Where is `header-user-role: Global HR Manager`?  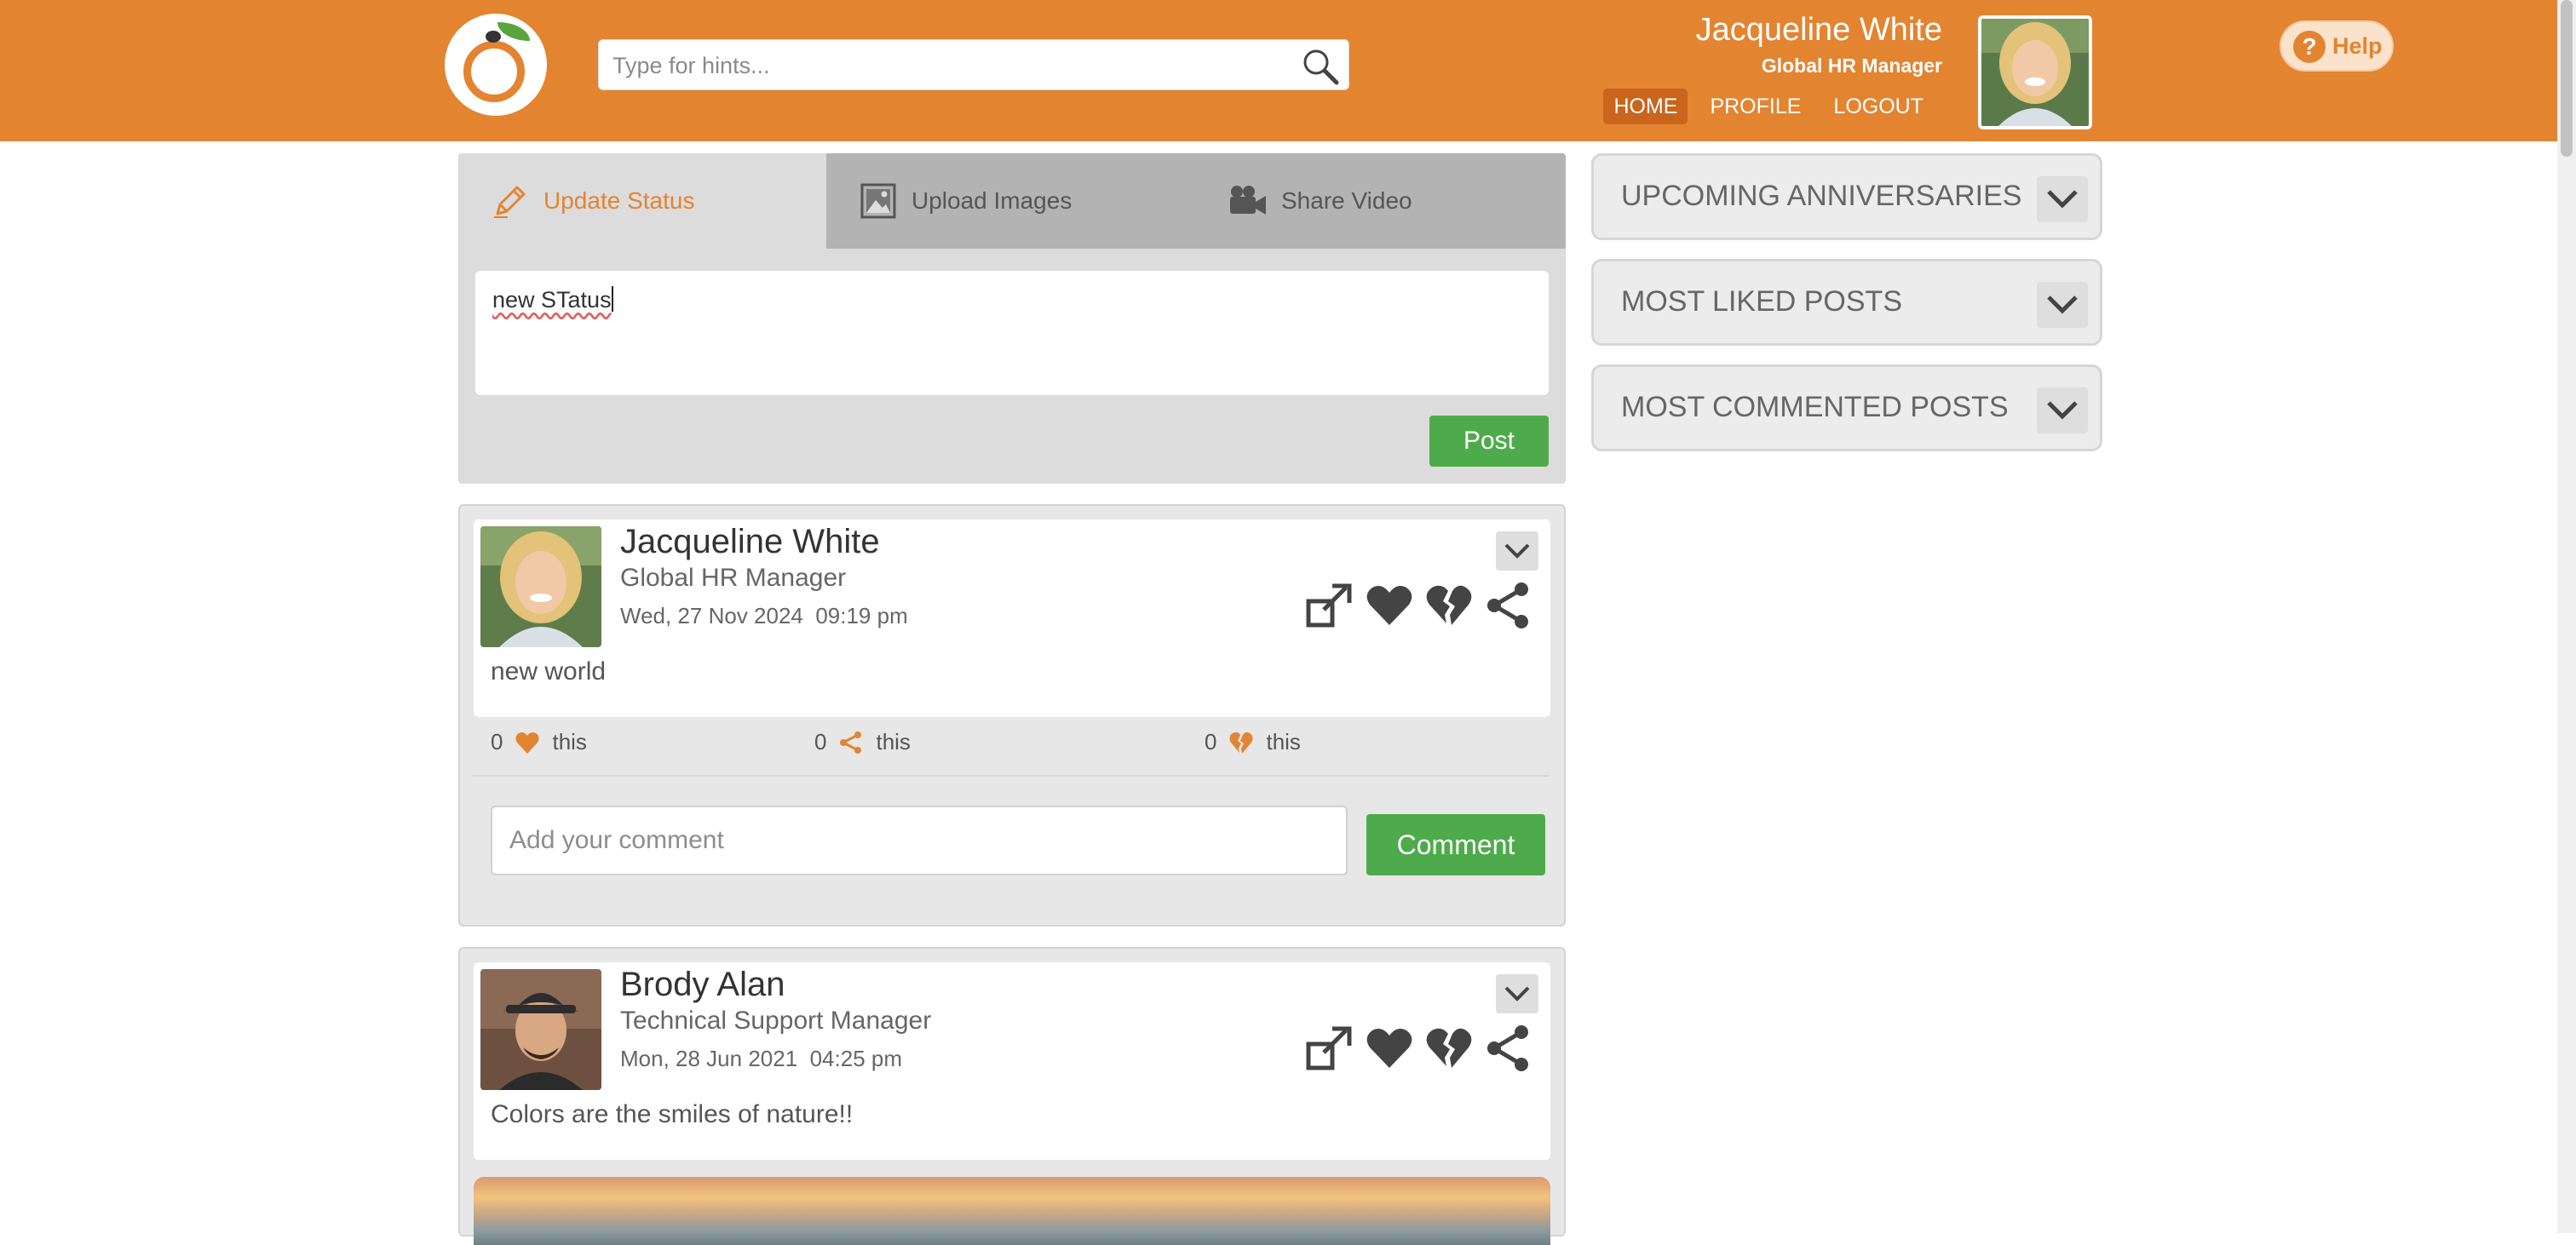
header-user-role: Global HR Manager is located at coordinates (1851, 66).